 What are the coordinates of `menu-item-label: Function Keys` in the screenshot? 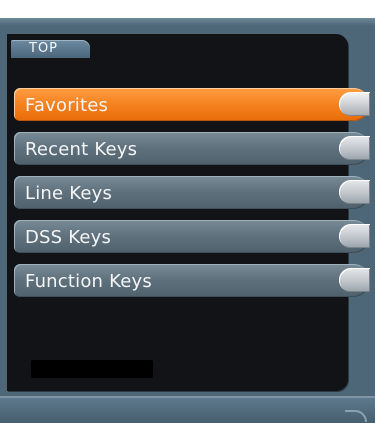 It's located at (88, 281).